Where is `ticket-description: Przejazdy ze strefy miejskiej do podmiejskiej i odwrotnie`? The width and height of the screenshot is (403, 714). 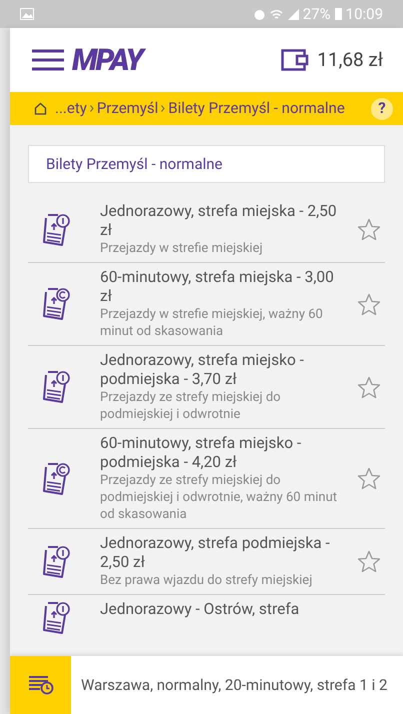 ticket-description: Przejazdy ze strefy miejskiej do podmiejskiej i odwrotnie is located at coordinates (191, 406).